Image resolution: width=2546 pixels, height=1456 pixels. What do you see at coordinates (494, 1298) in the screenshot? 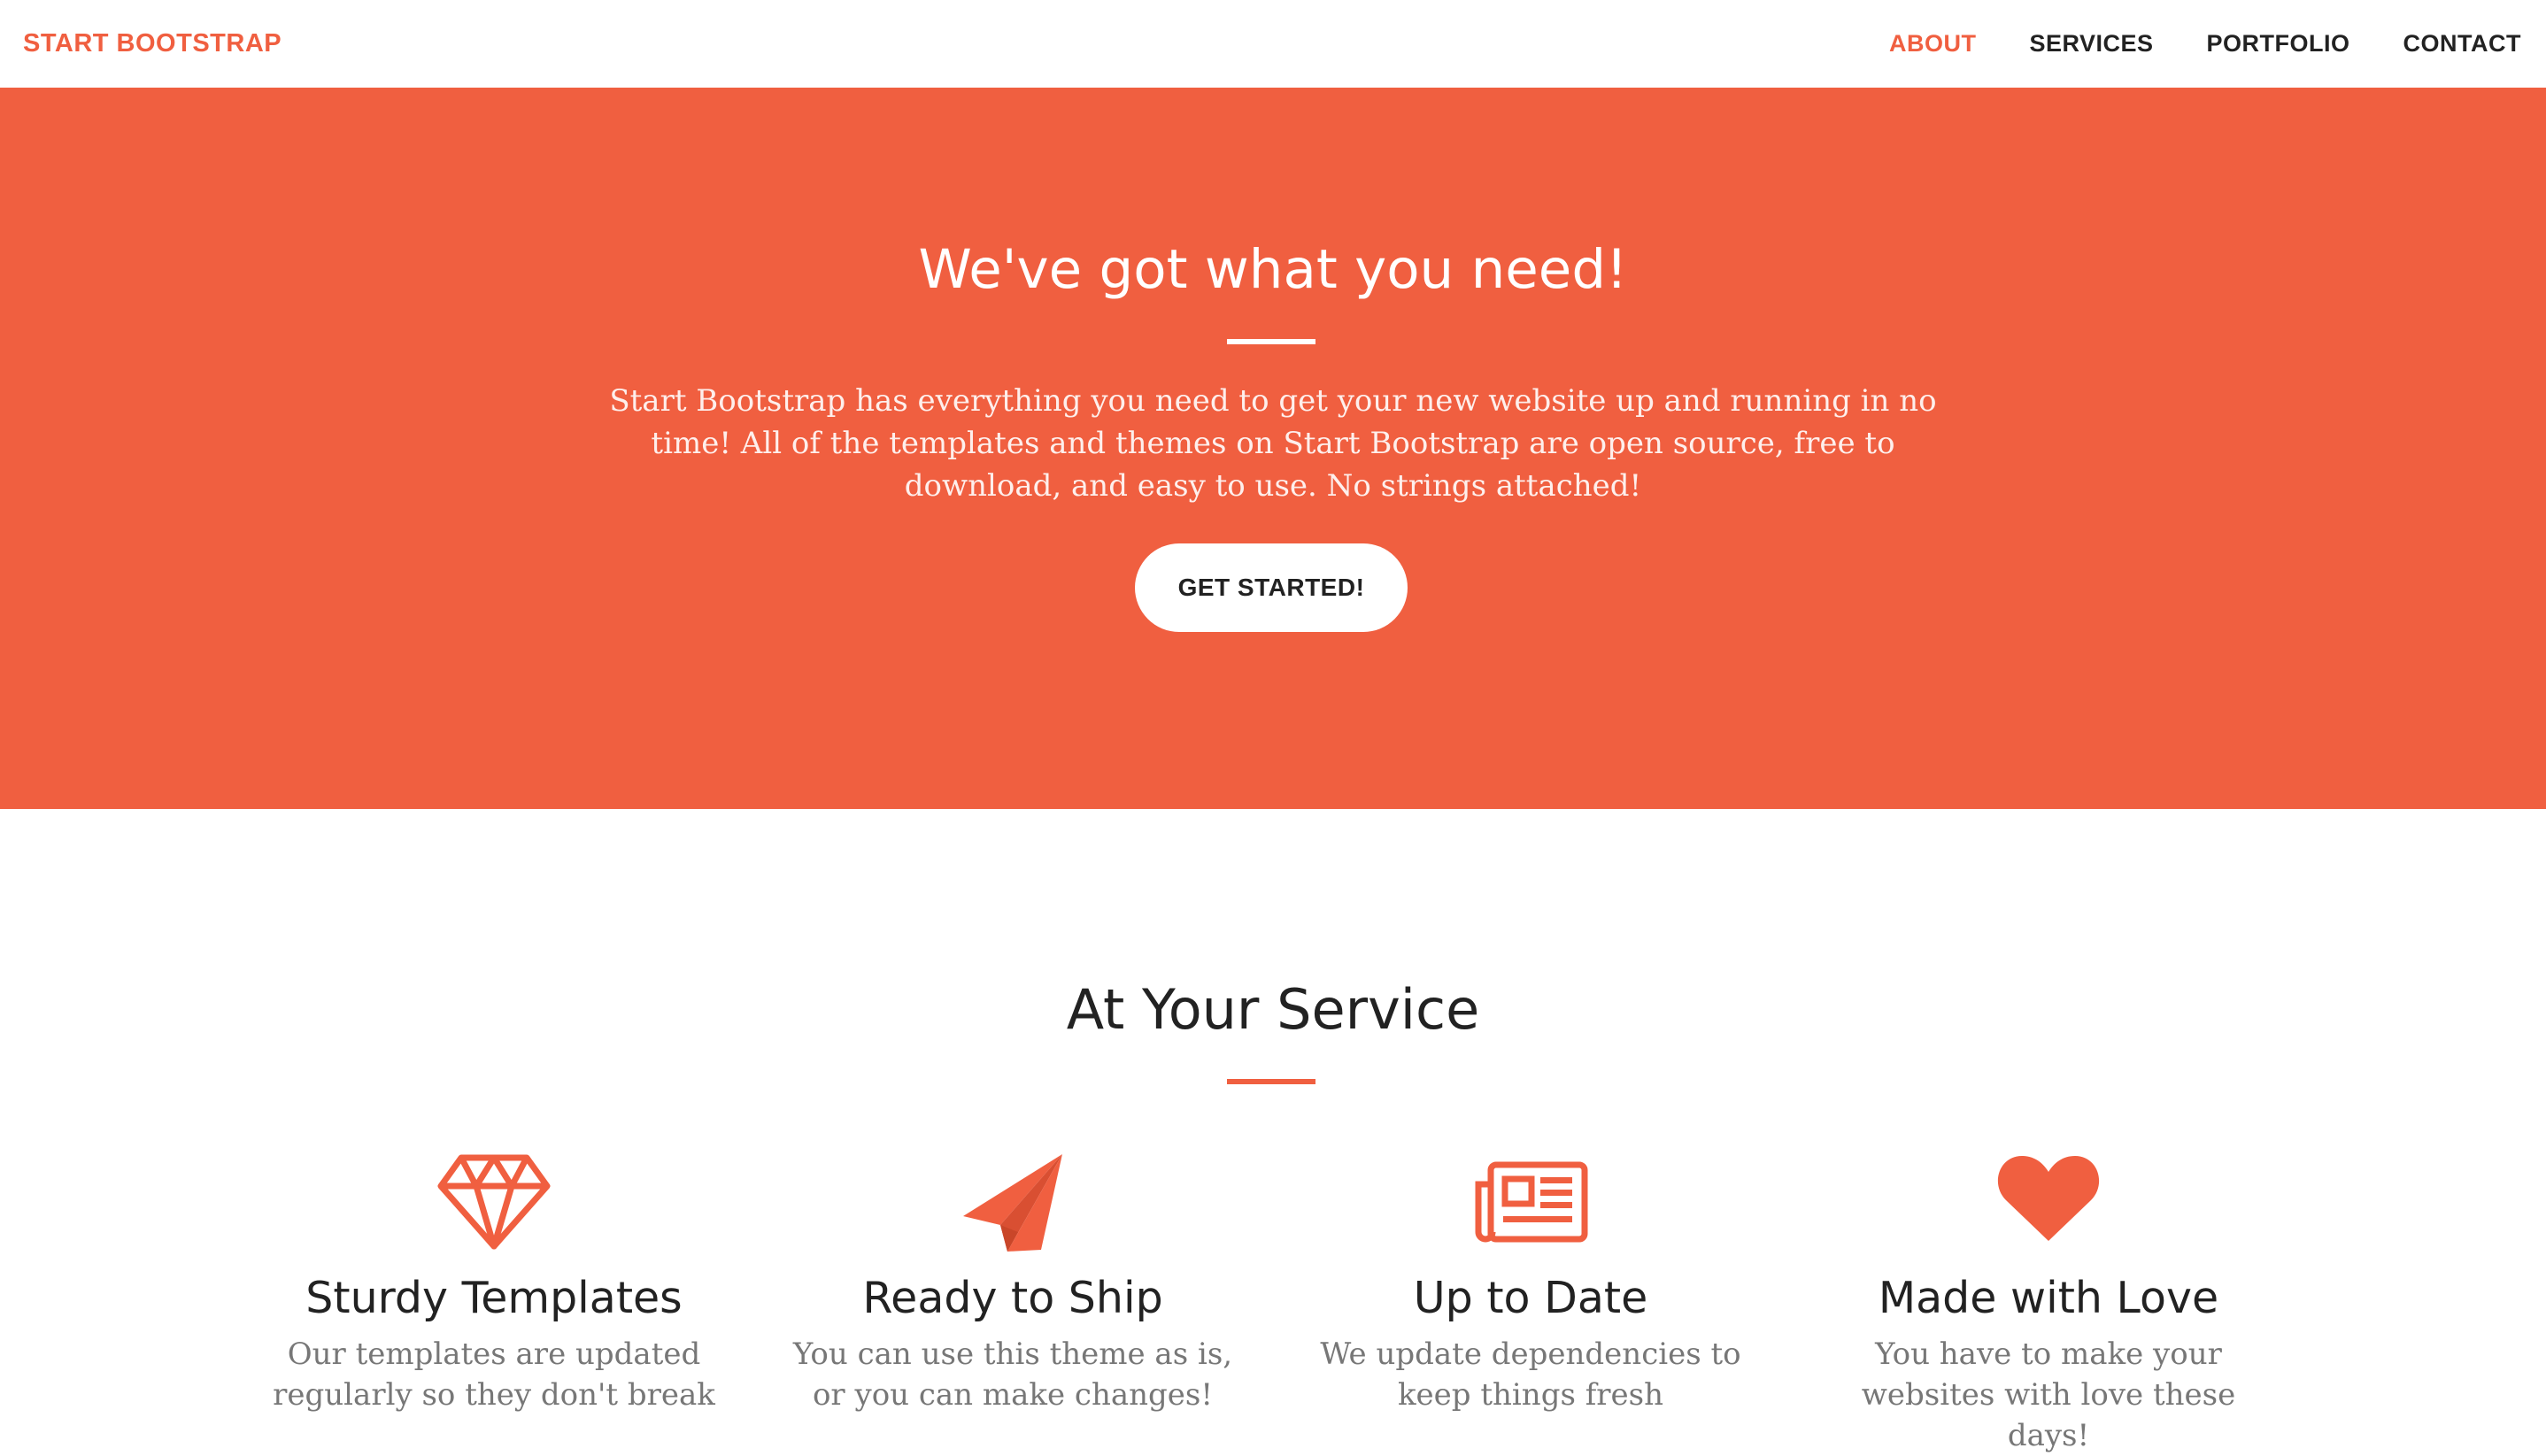
I see `service-name: Sturdy Templates` at bounding box center [494, 1298].